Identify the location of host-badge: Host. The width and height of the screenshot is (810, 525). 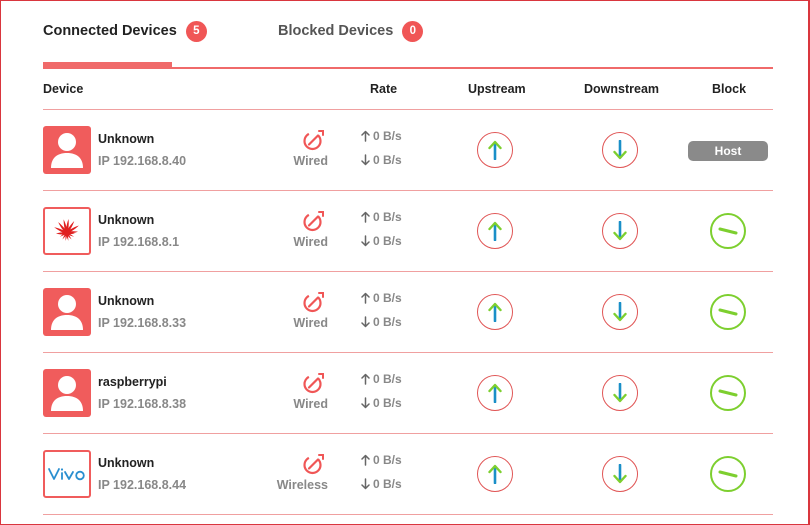
(728, 151).